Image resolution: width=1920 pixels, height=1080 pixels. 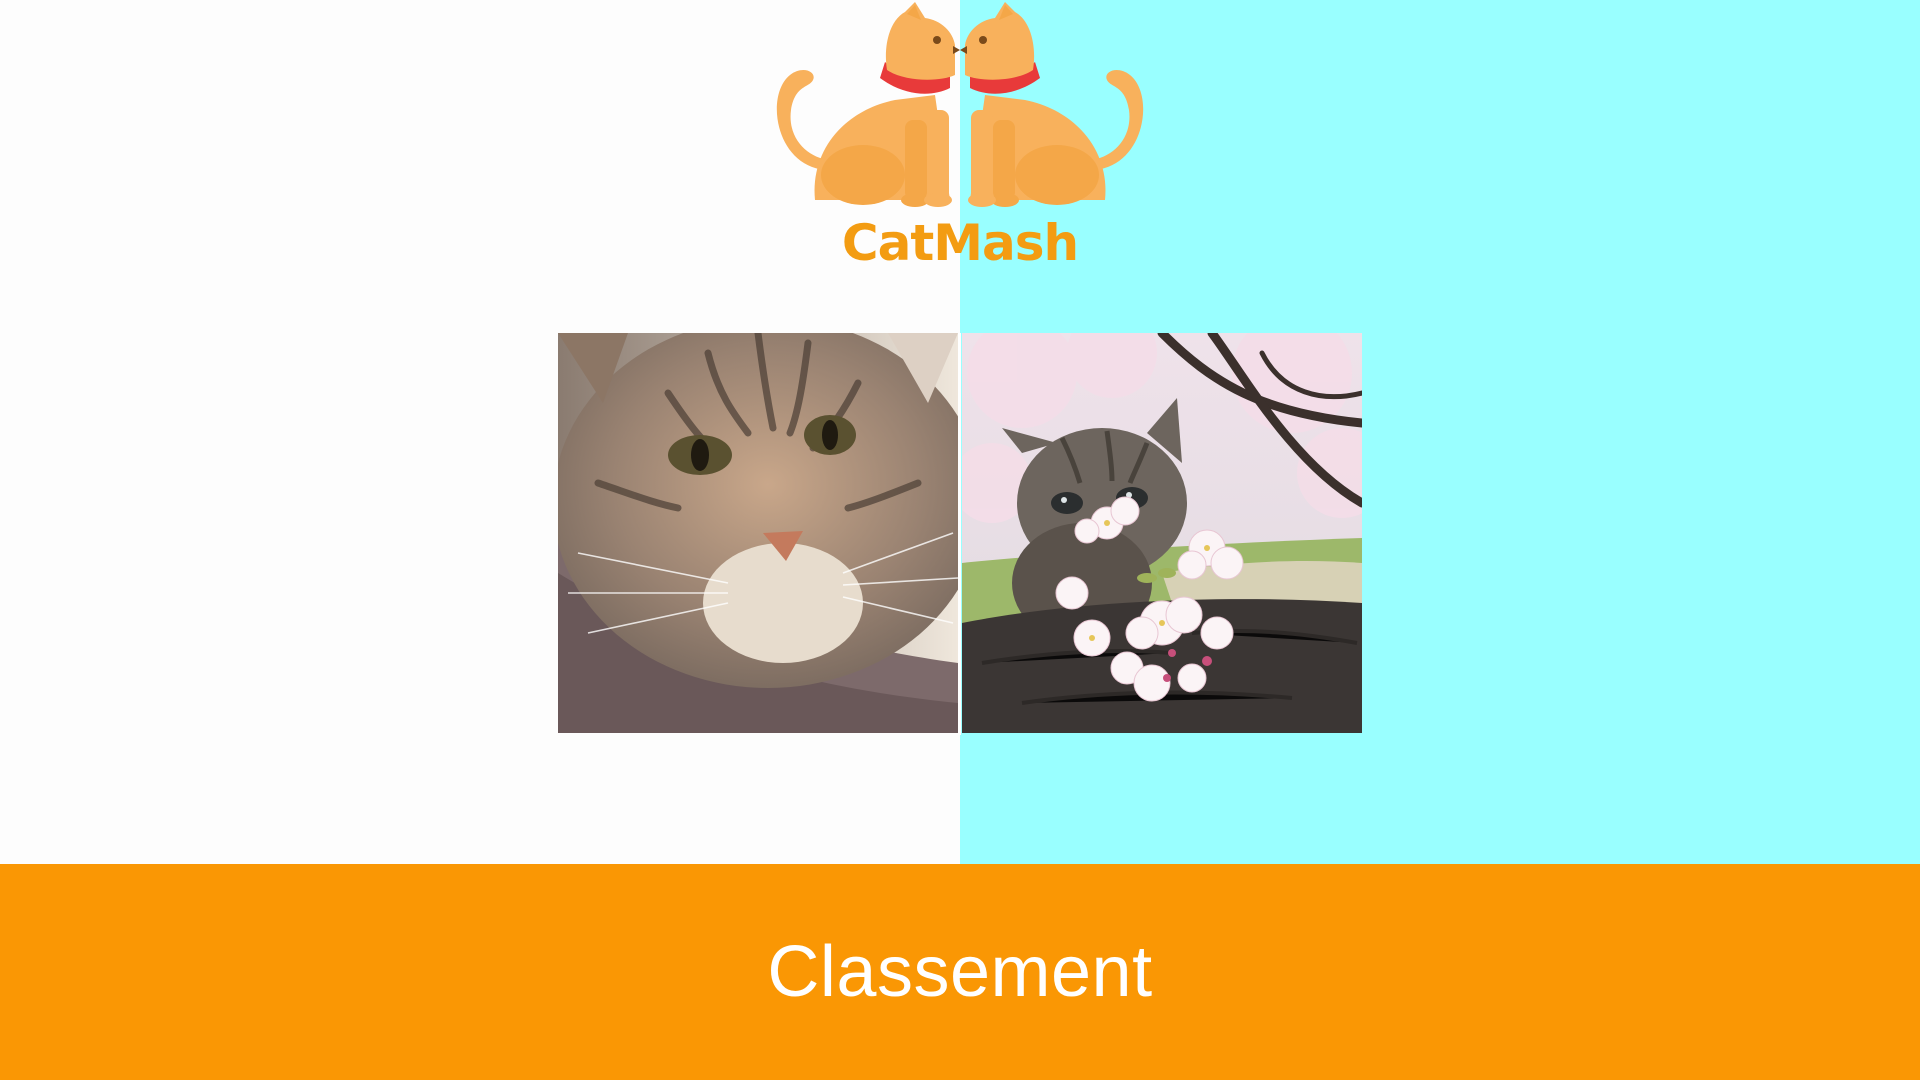 What do you see at coordinates (868, 104) in the screenshot?
I see `cat-logo-left-icon` at bounding box center [868, 104].